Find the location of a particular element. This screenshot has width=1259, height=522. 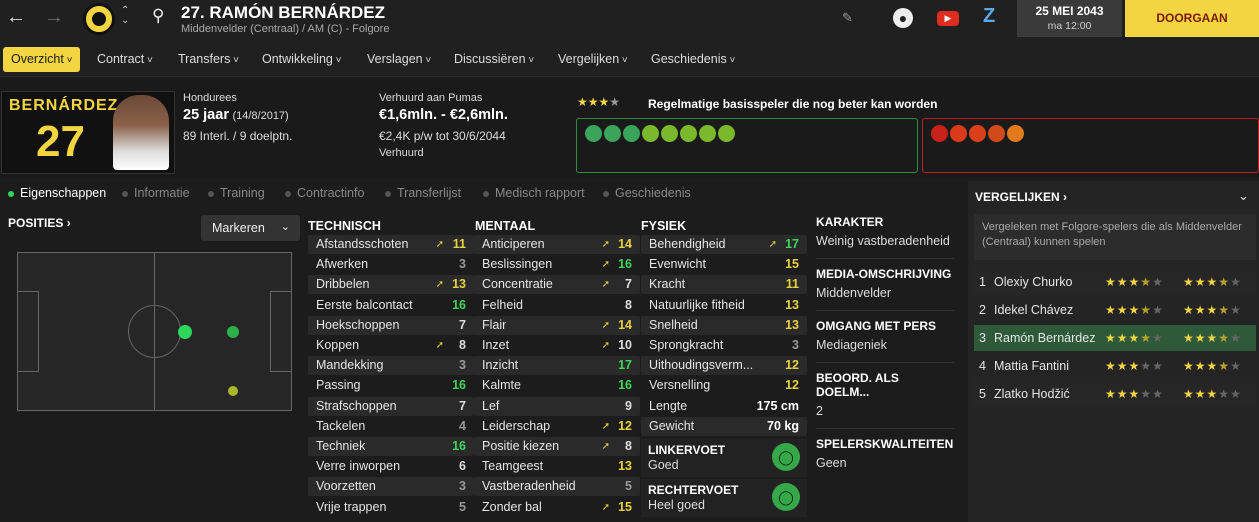

search-icon: ⚲ is located at coordinates (158, 16).